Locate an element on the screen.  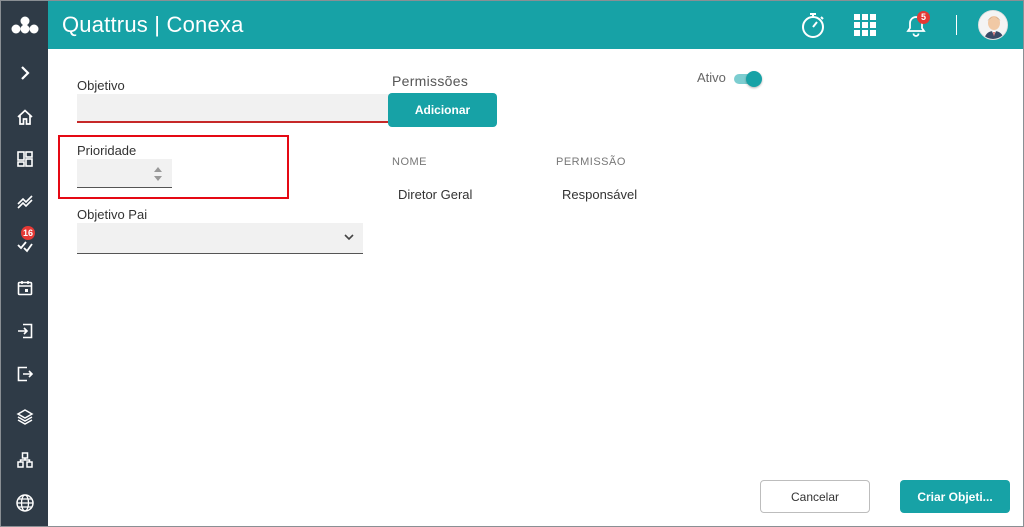
toggle-knob is located at coordinates (754, 79).